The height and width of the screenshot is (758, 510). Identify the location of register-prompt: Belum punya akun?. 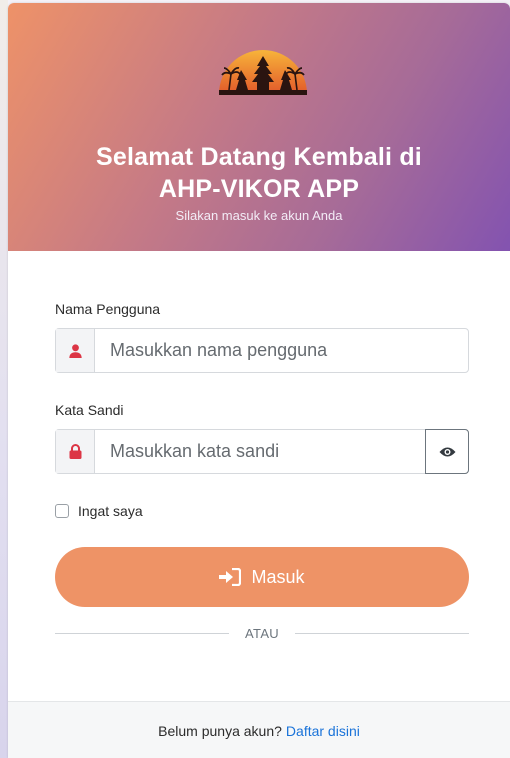
(220, 730).